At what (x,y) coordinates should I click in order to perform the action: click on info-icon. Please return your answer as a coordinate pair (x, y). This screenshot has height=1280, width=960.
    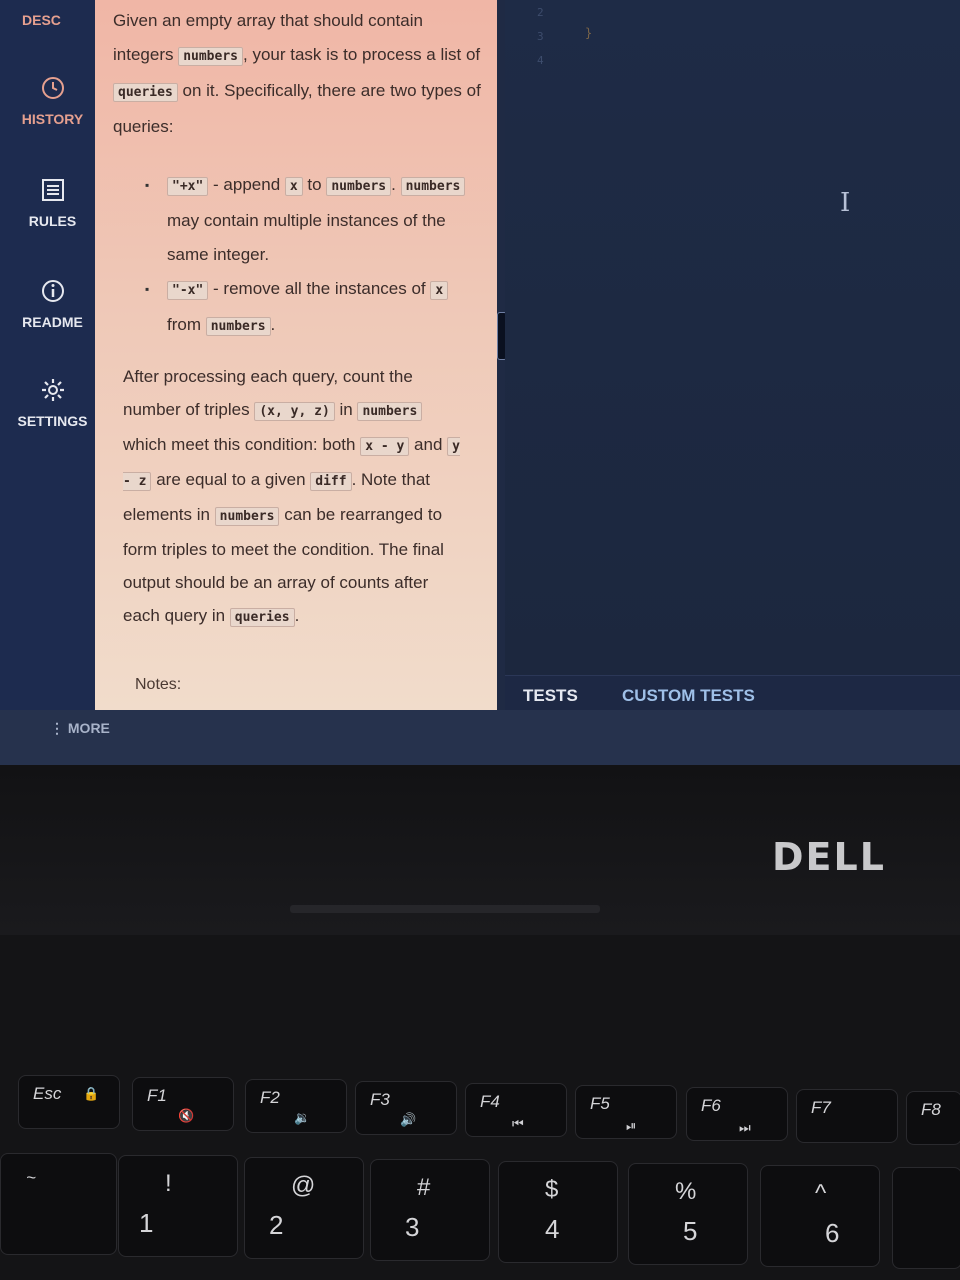
    Looking at the image, I should click on (52, 291).